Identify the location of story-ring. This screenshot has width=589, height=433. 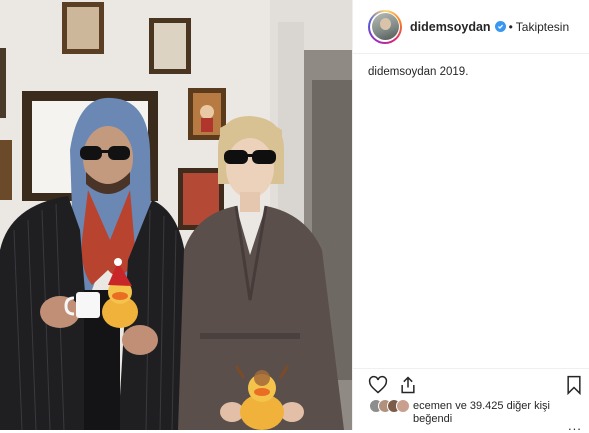
(385, 26).